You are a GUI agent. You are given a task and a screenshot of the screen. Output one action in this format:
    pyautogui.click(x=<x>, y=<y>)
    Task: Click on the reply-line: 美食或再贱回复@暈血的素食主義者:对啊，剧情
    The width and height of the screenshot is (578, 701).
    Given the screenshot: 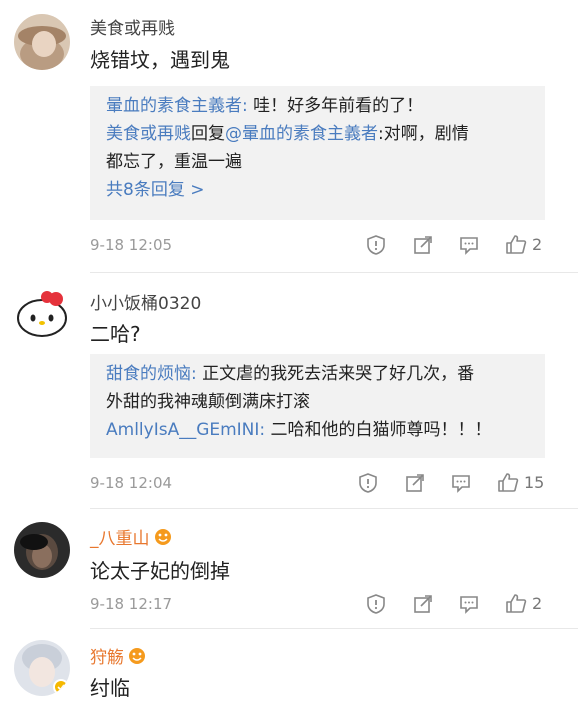 What is the action you would take?
    pyautogui.click(x=317, y=134)
    